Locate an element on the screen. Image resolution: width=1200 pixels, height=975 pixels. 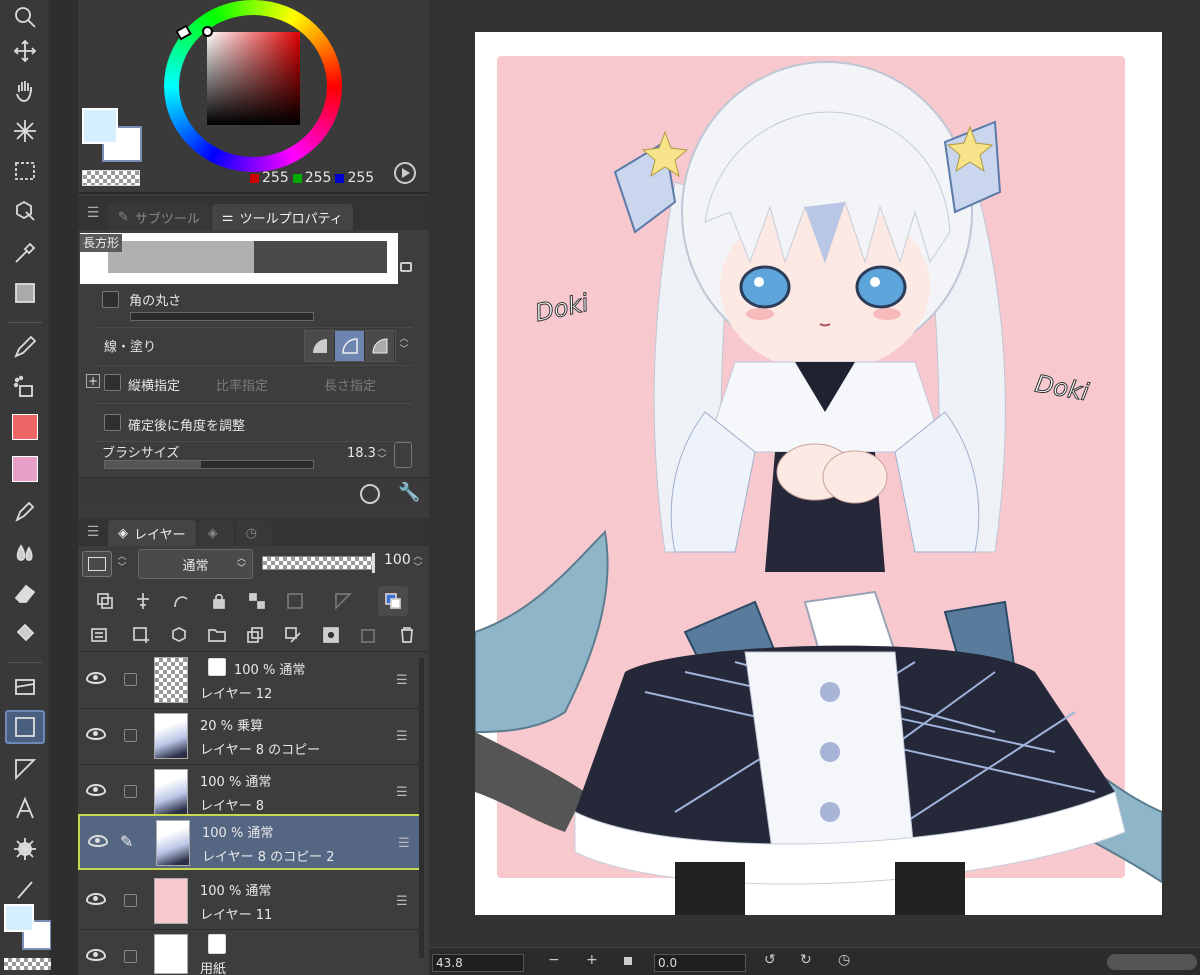
brush-size-stepper: ︿ ﹀ is located at coordinates (382, 456).